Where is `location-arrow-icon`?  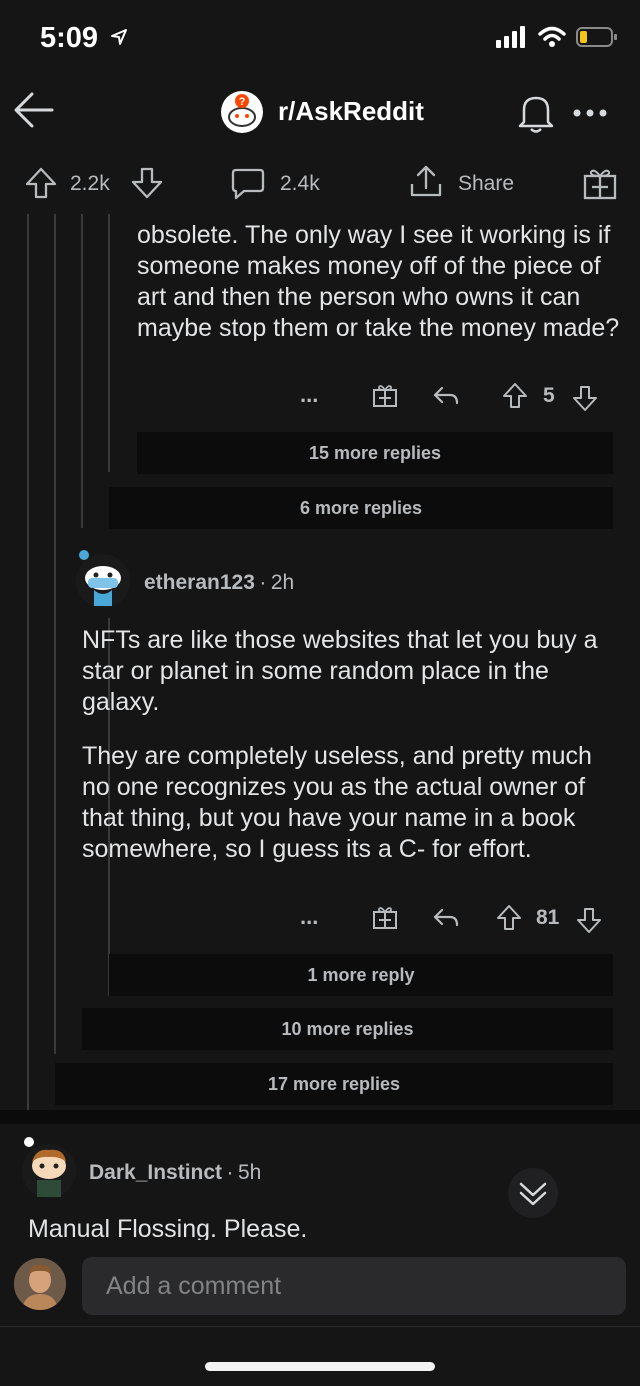 location-arrow-icon is located at coordinates (119, 37).